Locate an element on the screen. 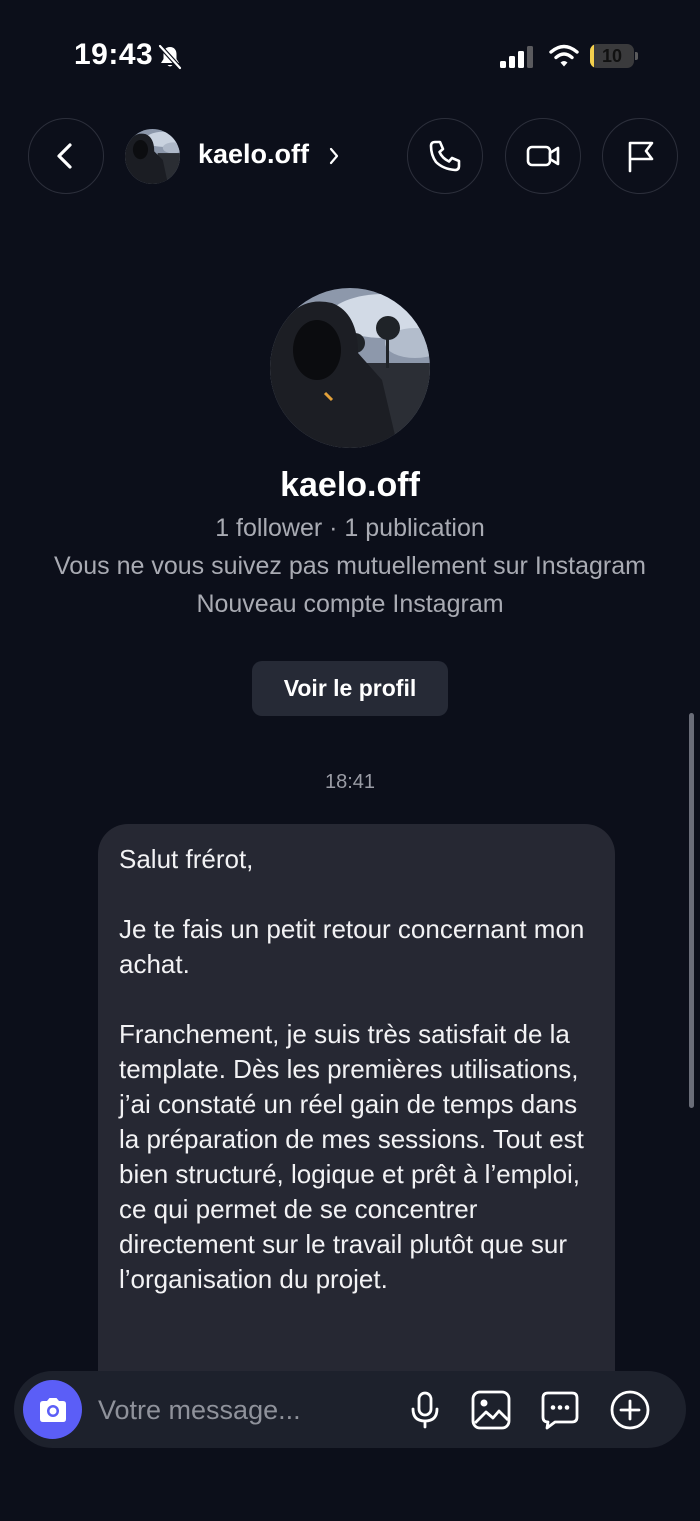 This screenshot has height=1521, width=700. flag-icon is located at coordinates (641, 157).